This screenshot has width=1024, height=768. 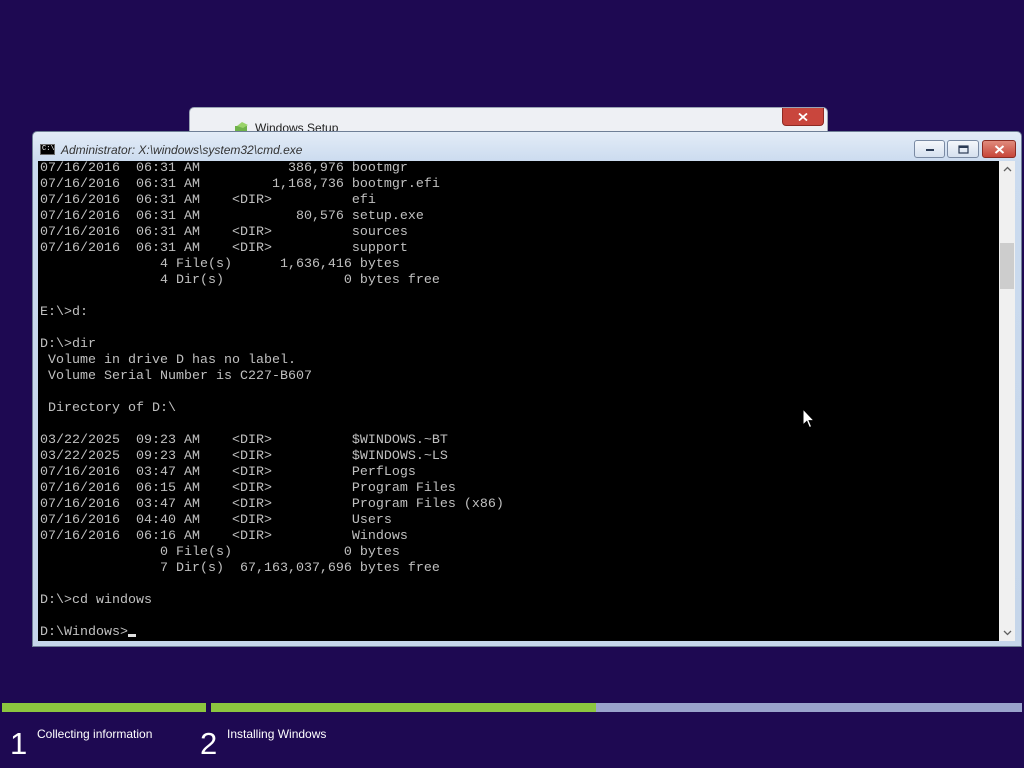 What do you see at coordinates (84, 632) in the screenshot?
I see `console-prompt: D:\Windows>` at bounding box center [84, 632].